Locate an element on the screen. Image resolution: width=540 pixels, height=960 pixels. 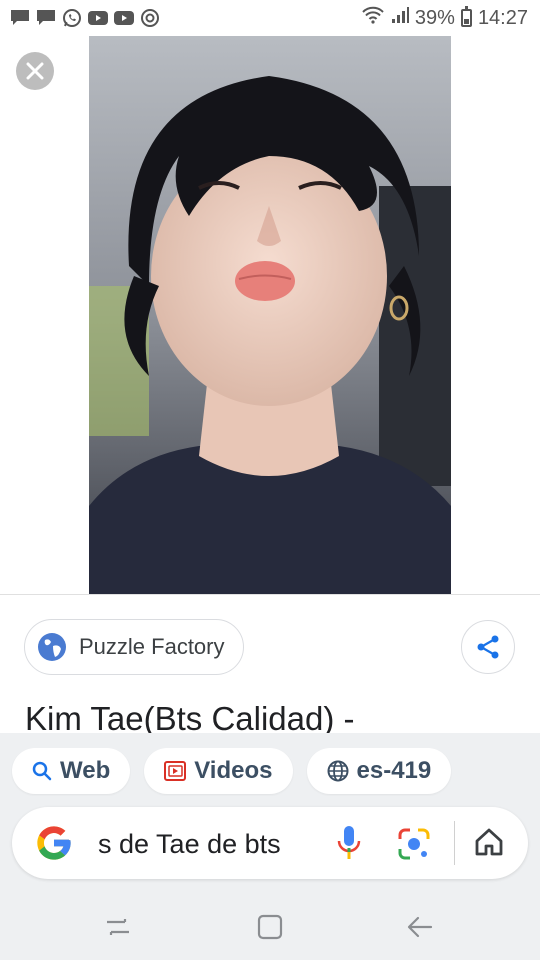
back-arrow-icon is located at coordinates (420, 927).